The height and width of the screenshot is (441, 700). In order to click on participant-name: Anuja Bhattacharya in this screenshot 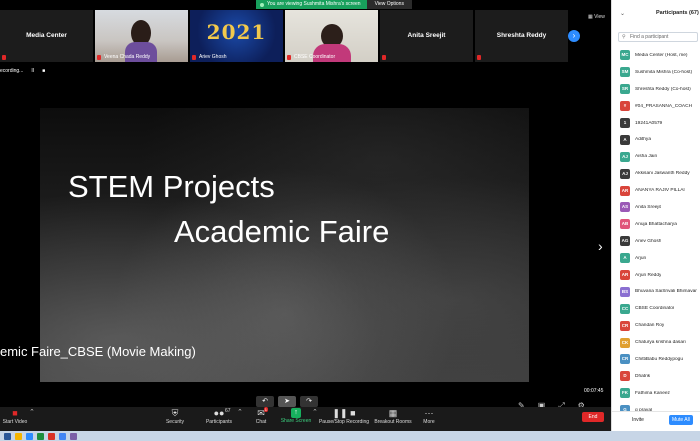, I will do `click(656, 224)`.